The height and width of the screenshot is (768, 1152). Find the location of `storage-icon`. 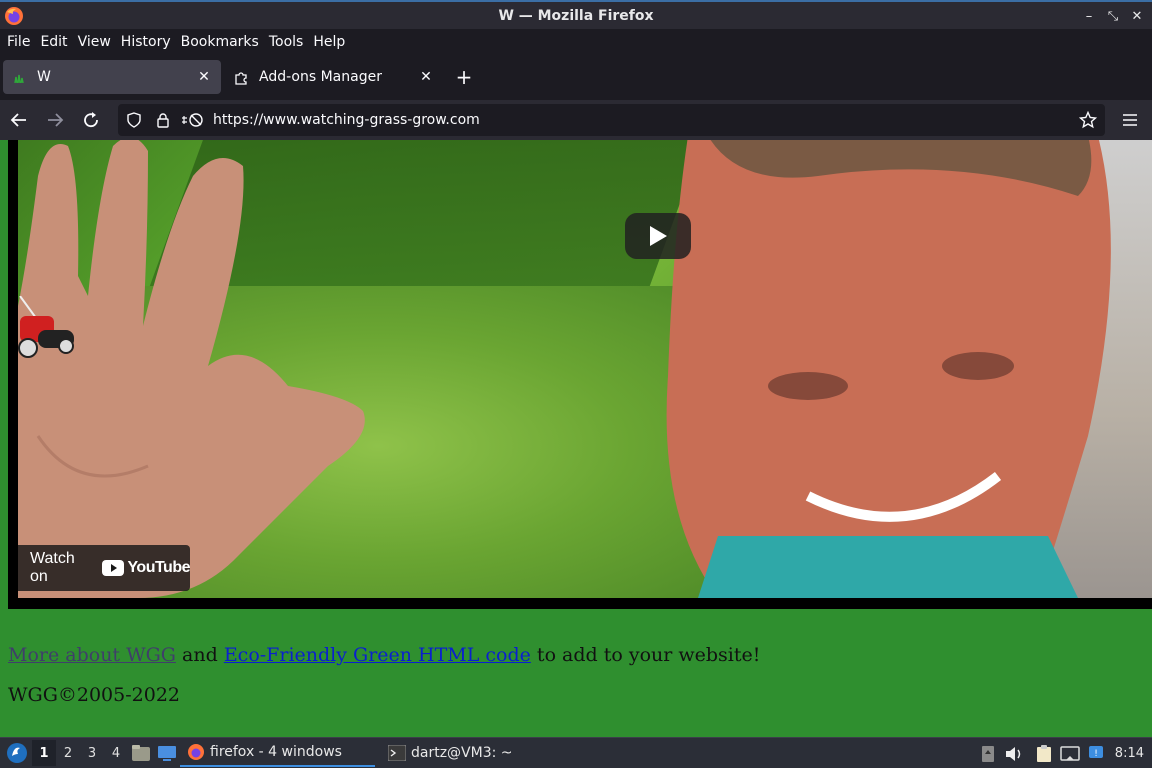

storage-icon is located at coordinates (988, 754).